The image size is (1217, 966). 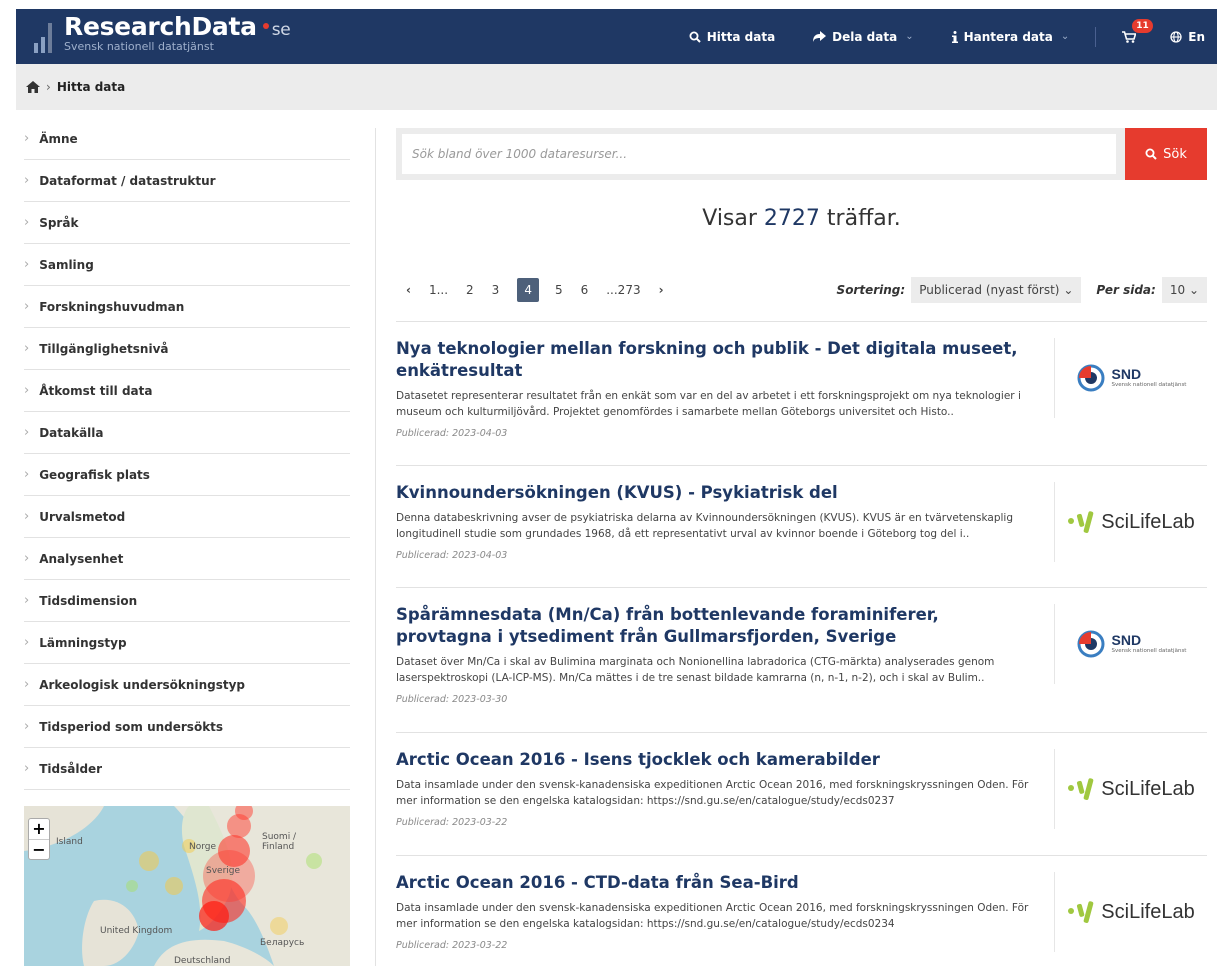 What do you see at coordinates (1184, 290) in the screenshot?
I see `per-page-select: 10 ⌄` at bounding box center [1184, 290].